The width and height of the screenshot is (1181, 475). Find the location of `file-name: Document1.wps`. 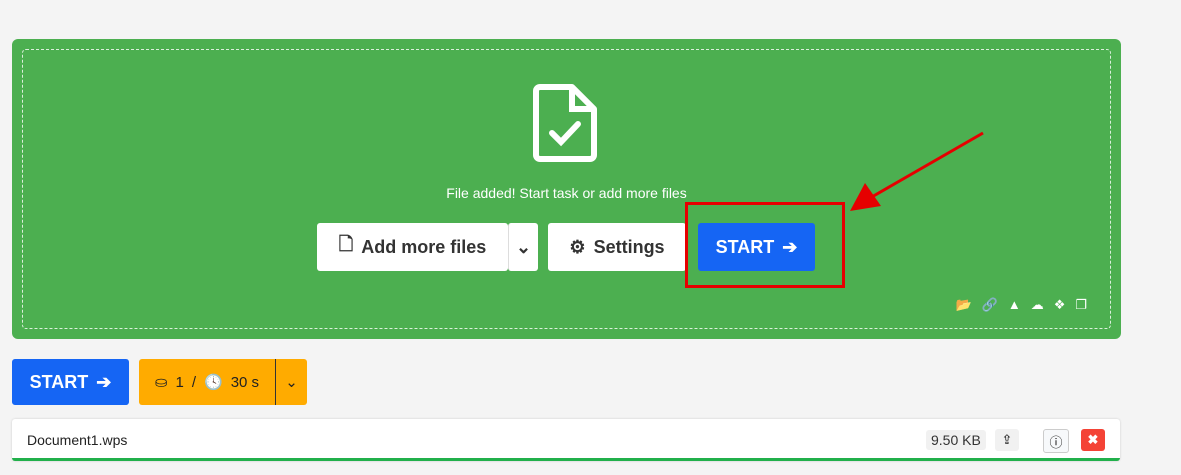

file-name: Document1.wps is located at coordinates (77, 440).